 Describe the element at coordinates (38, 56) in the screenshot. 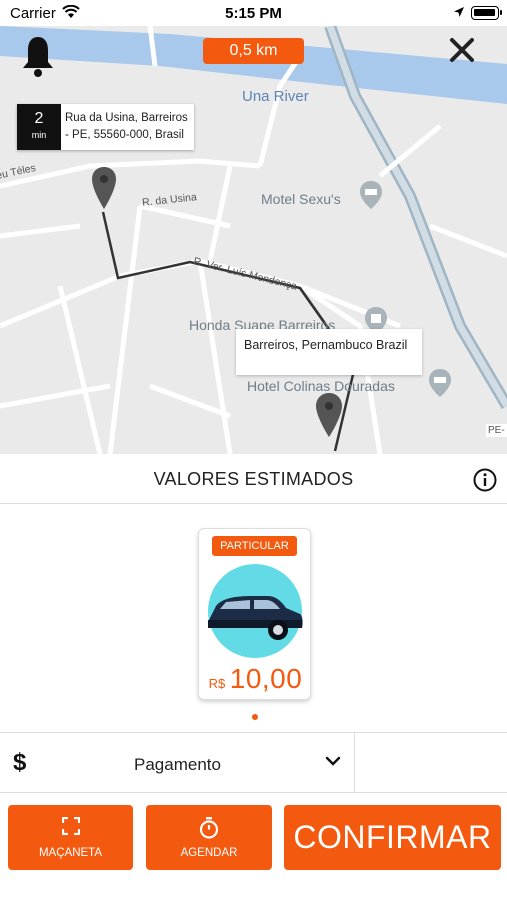

I see `bell-icon` at that location.